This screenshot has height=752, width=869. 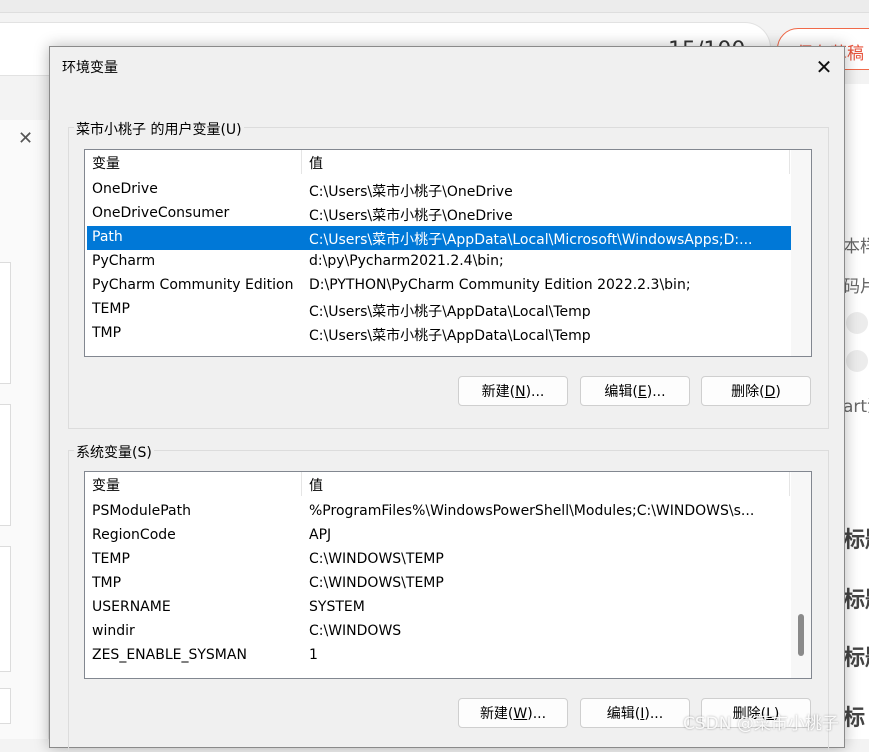 I want to click on list-item: OneDriveConsumer C:\Users\菜市小桃子\OneDrive, so click(x=439, y=214).